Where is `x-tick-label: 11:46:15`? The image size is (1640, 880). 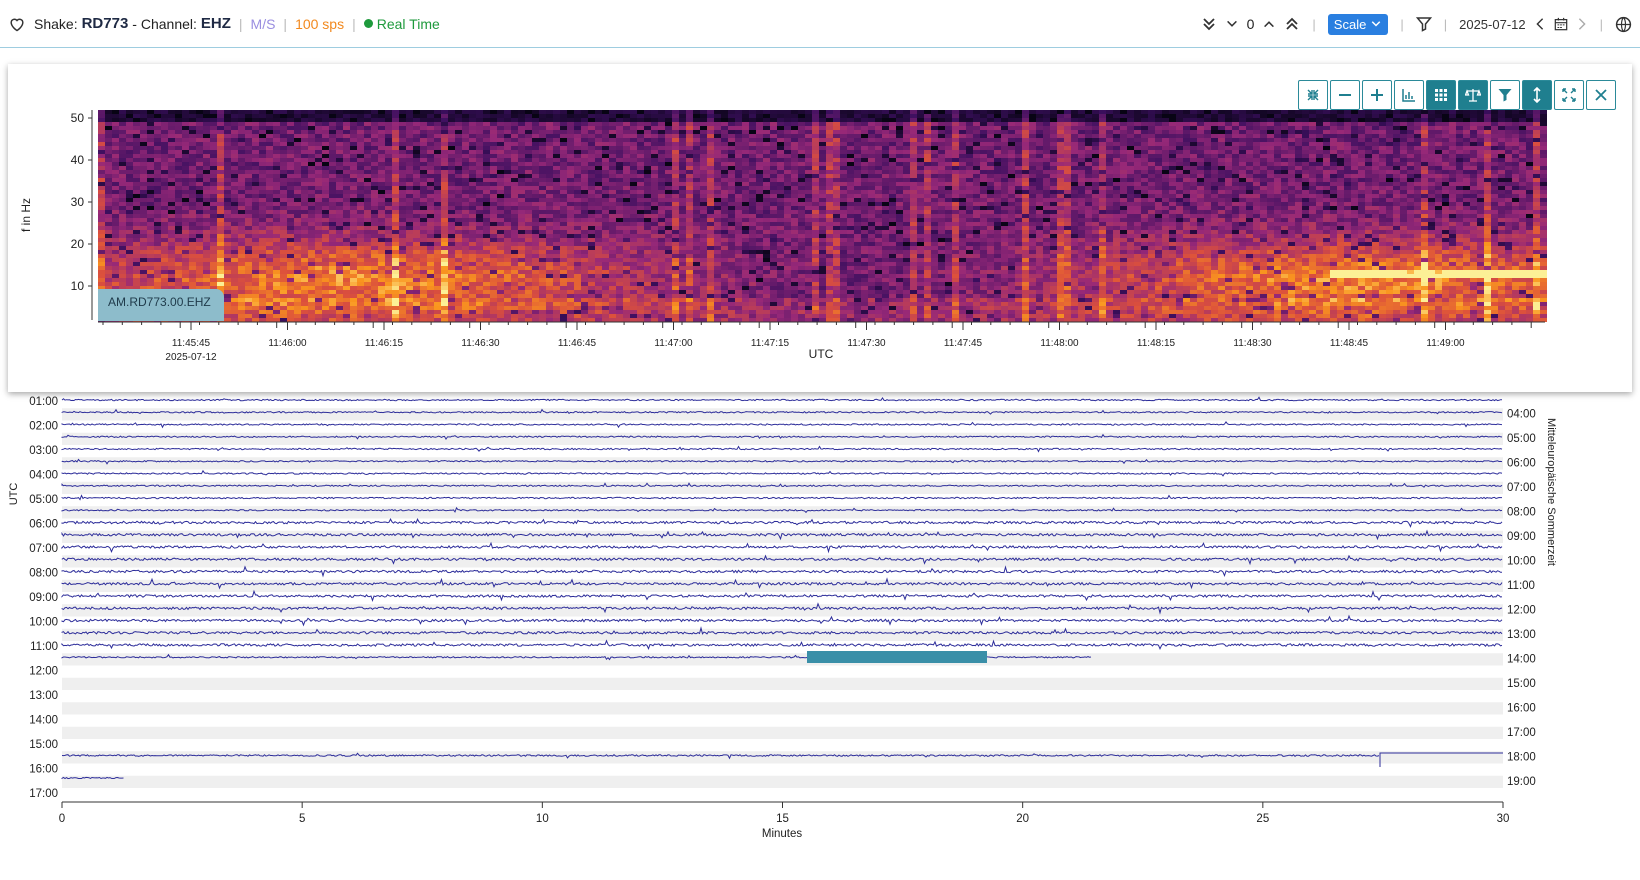 x-tick-label: 11:46:15 is located at coordinates (384, 343).